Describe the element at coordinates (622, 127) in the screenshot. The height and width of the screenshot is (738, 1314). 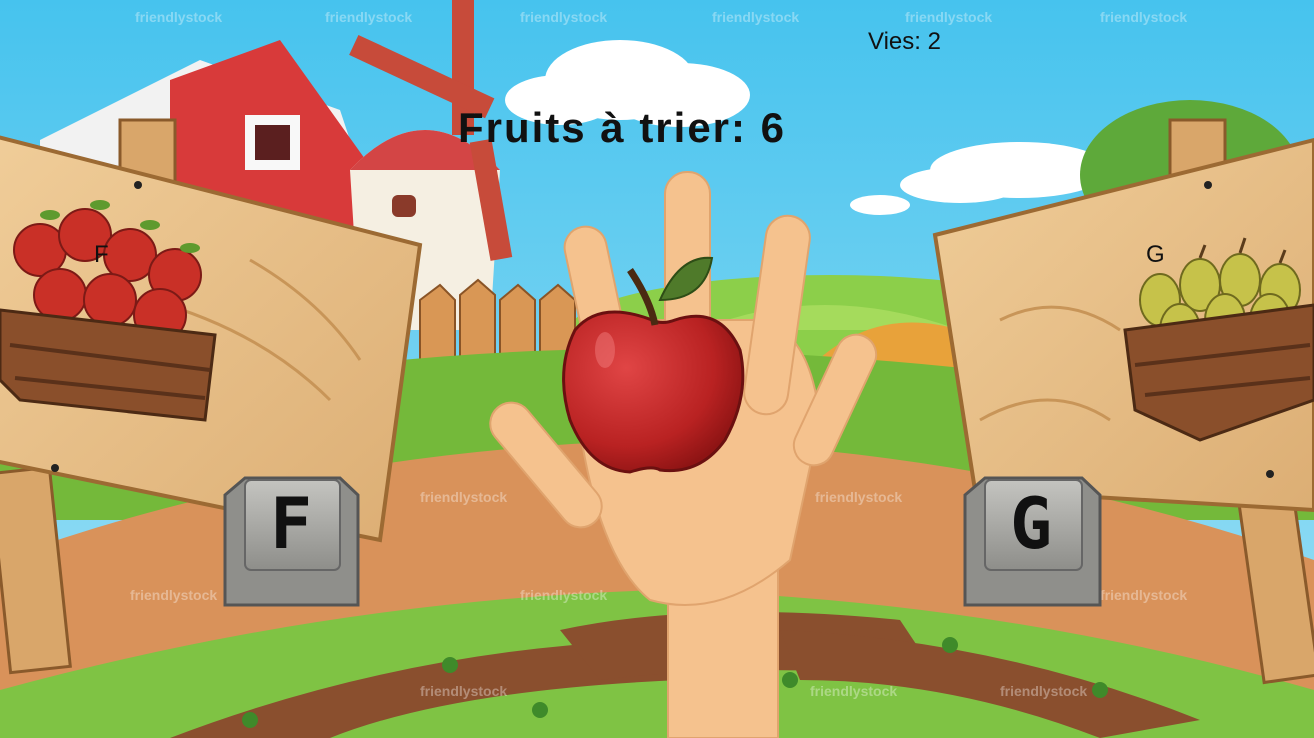
I see `fruits-remaining-counter: Fruits à trier: 6` at that location.